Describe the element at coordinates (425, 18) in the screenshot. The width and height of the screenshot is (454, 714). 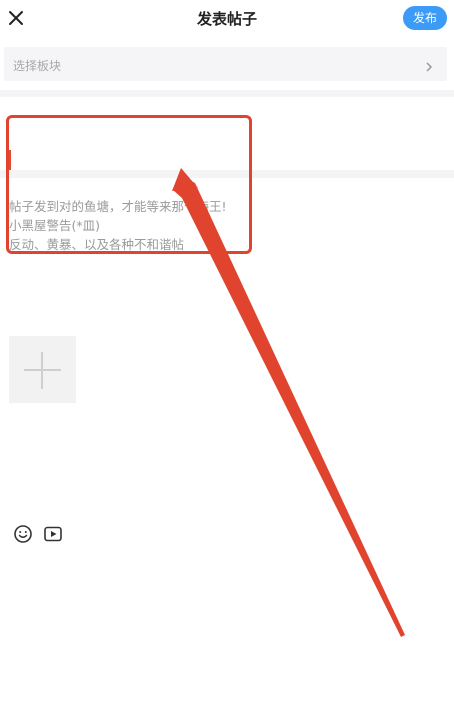
I see `publish-button: 发布` at that location.